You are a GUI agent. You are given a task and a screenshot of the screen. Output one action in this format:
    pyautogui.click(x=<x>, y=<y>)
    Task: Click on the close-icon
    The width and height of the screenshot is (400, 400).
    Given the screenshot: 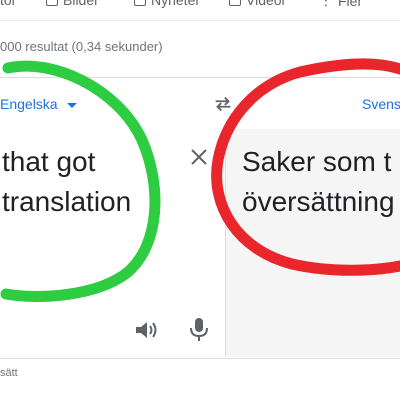 What is the action you would take?
    pyautogui.click(x=199, y=157)
    